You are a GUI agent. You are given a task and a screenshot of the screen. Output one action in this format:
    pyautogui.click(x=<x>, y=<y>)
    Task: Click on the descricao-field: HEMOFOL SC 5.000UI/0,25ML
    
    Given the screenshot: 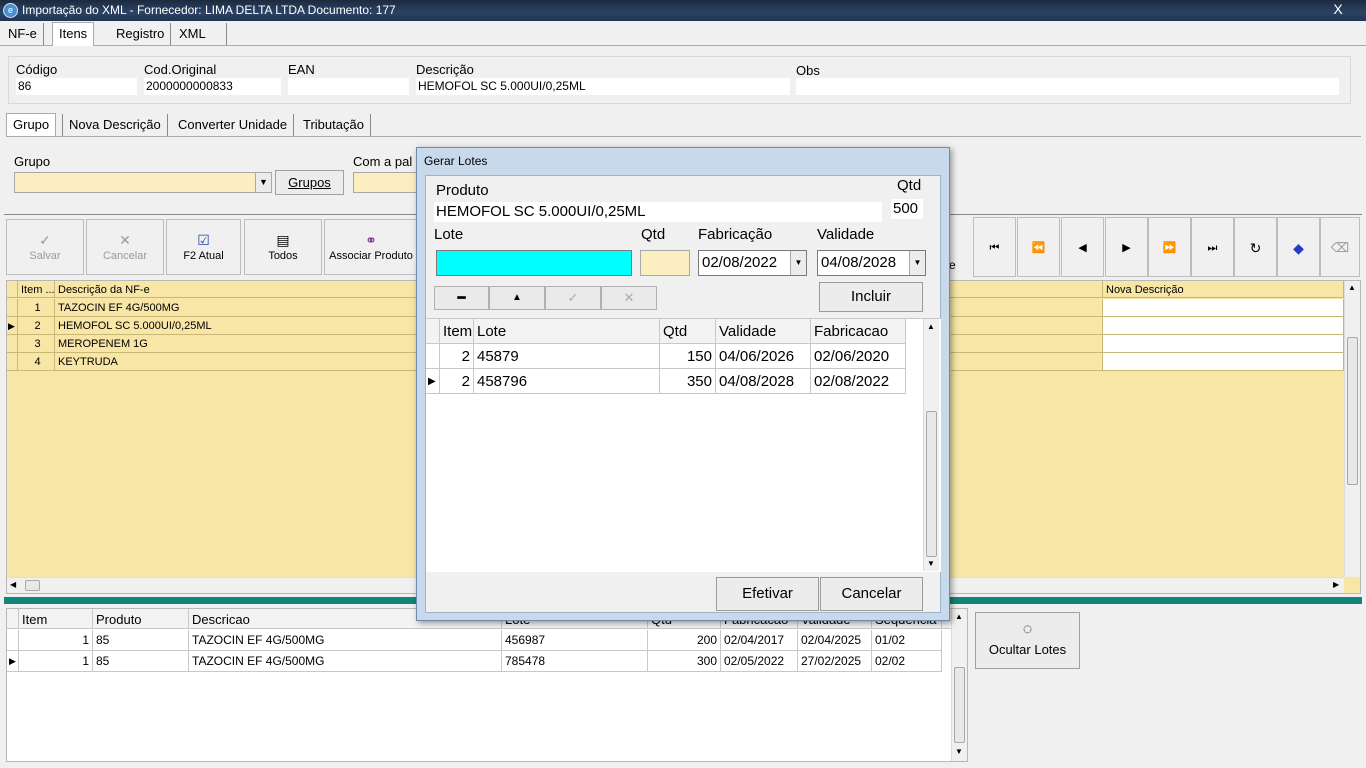 What is the action you would take?
    pyautogui.click(x=603, y=86)
    